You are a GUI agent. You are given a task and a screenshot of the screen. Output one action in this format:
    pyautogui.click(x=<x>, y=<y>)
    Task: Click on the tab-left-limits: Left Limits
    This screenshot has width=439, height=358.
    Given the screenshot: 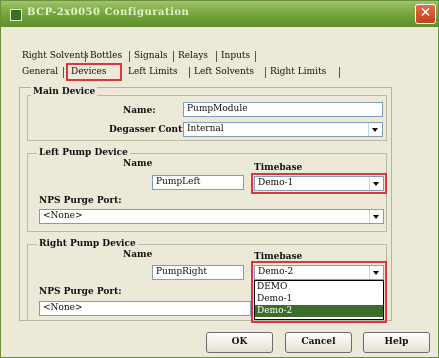 What is the action you would take?
    pyautogui.click(x=153, y=72)
    